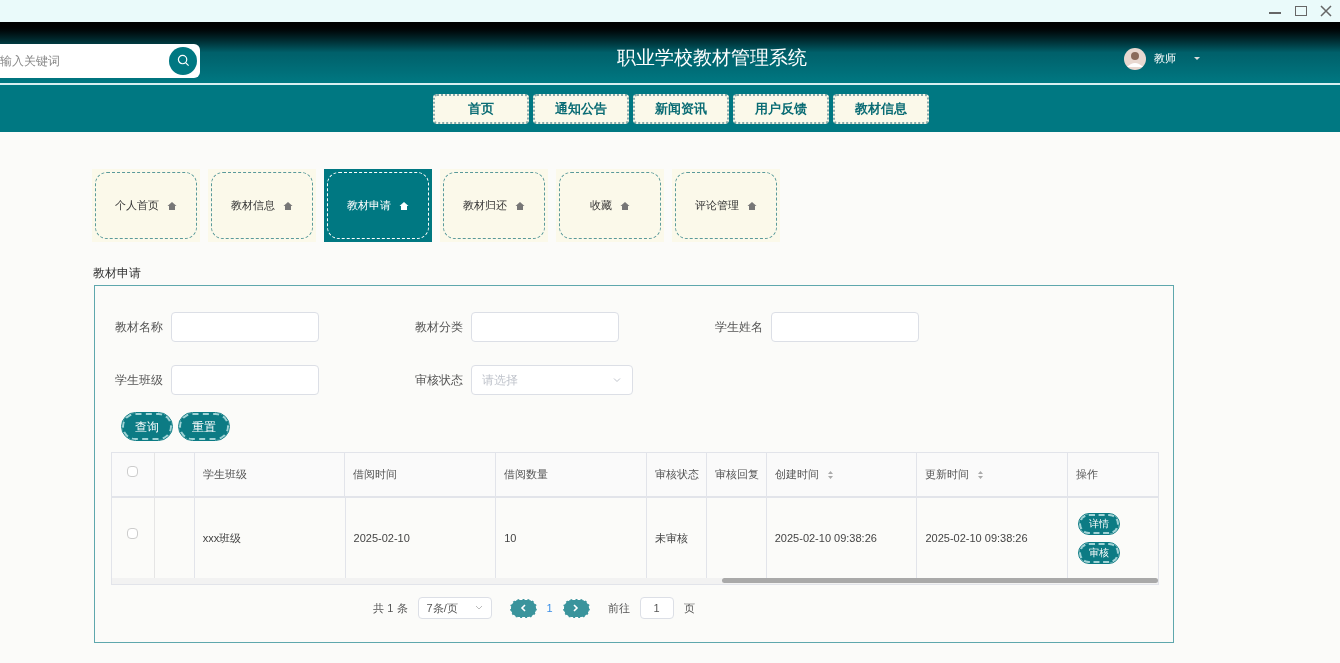 Image resolution: width=1340 pixels, height=663 pixels. What do you see at coordinates (146, 205) in the screenshot?
I see `tab: 个人首页` at bounding box center [146, 205].